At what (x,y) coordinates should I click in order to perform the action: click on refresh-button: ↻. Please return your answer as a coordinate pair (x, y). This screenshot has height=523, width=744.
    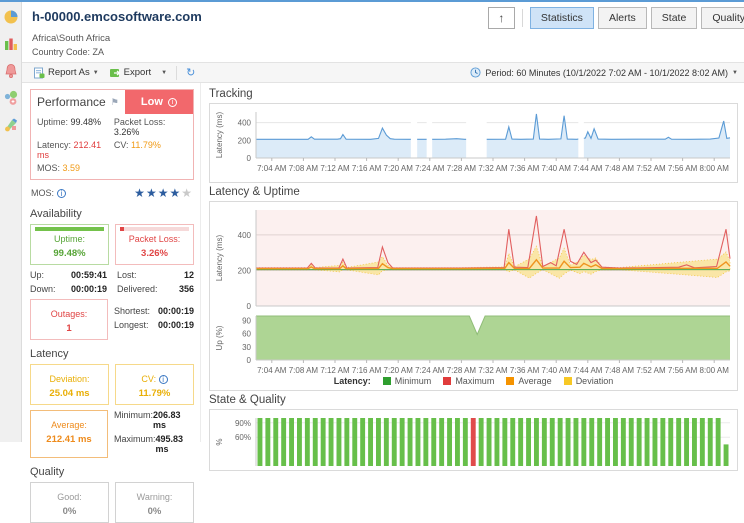
    Looking at the image, I should click on (190, 72).